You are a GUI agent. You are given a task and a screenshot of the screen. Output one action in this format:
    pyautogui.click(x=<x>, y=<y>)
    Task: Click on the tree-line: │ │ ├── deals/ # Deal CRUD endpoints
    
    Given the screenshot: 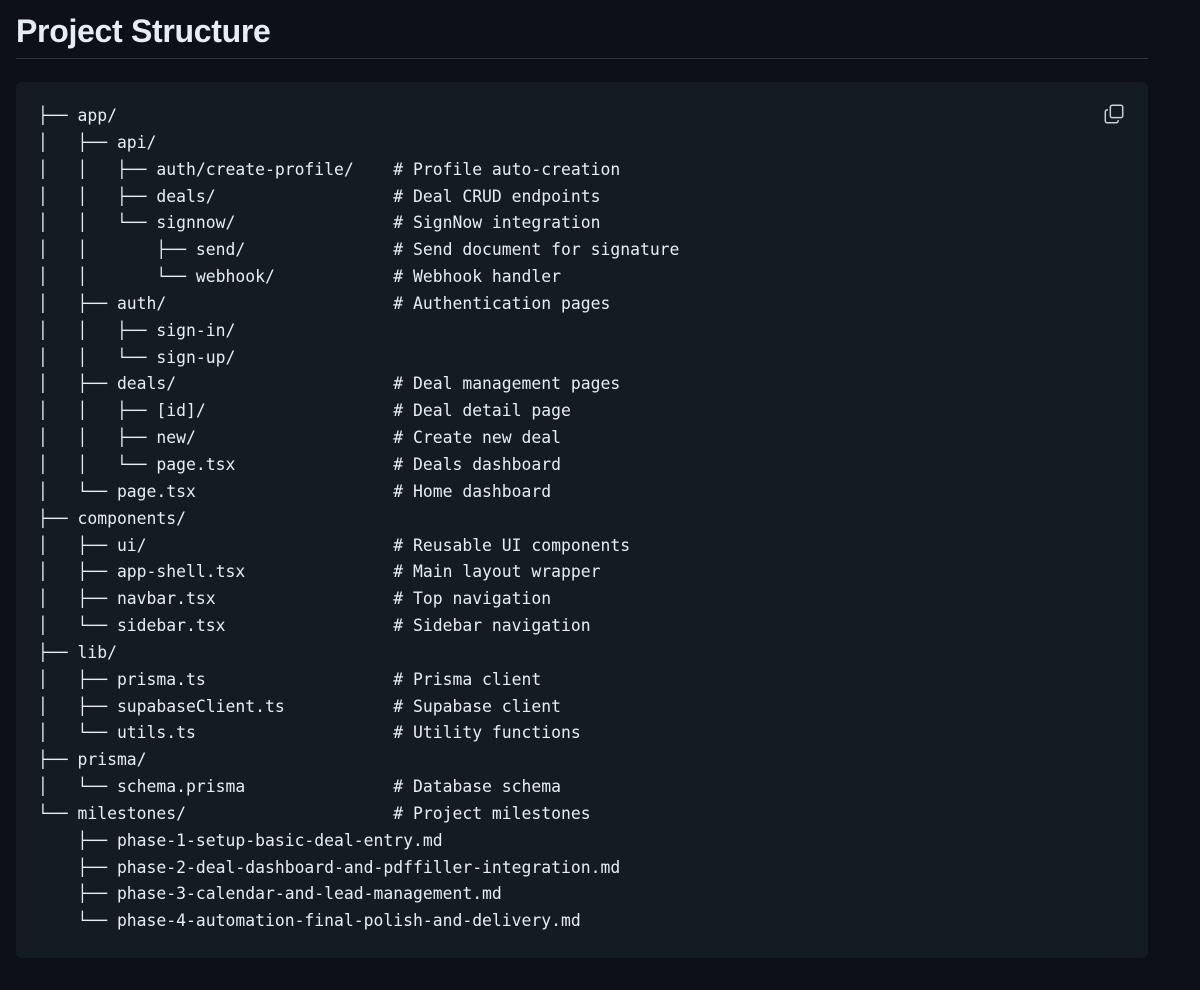 What is the action you would take?
    pyautogui.click(x=319, y=196)
    